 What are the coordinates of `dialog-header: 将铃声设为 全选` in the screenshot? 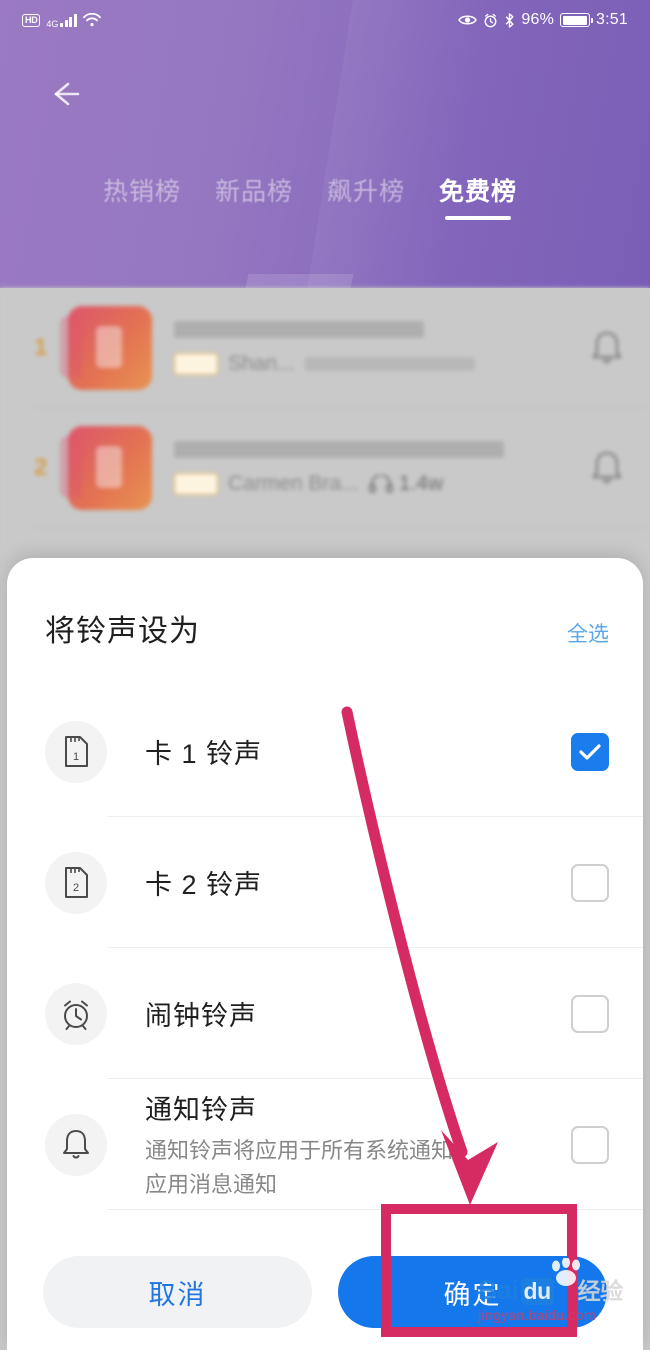 It's located at (325, 604).